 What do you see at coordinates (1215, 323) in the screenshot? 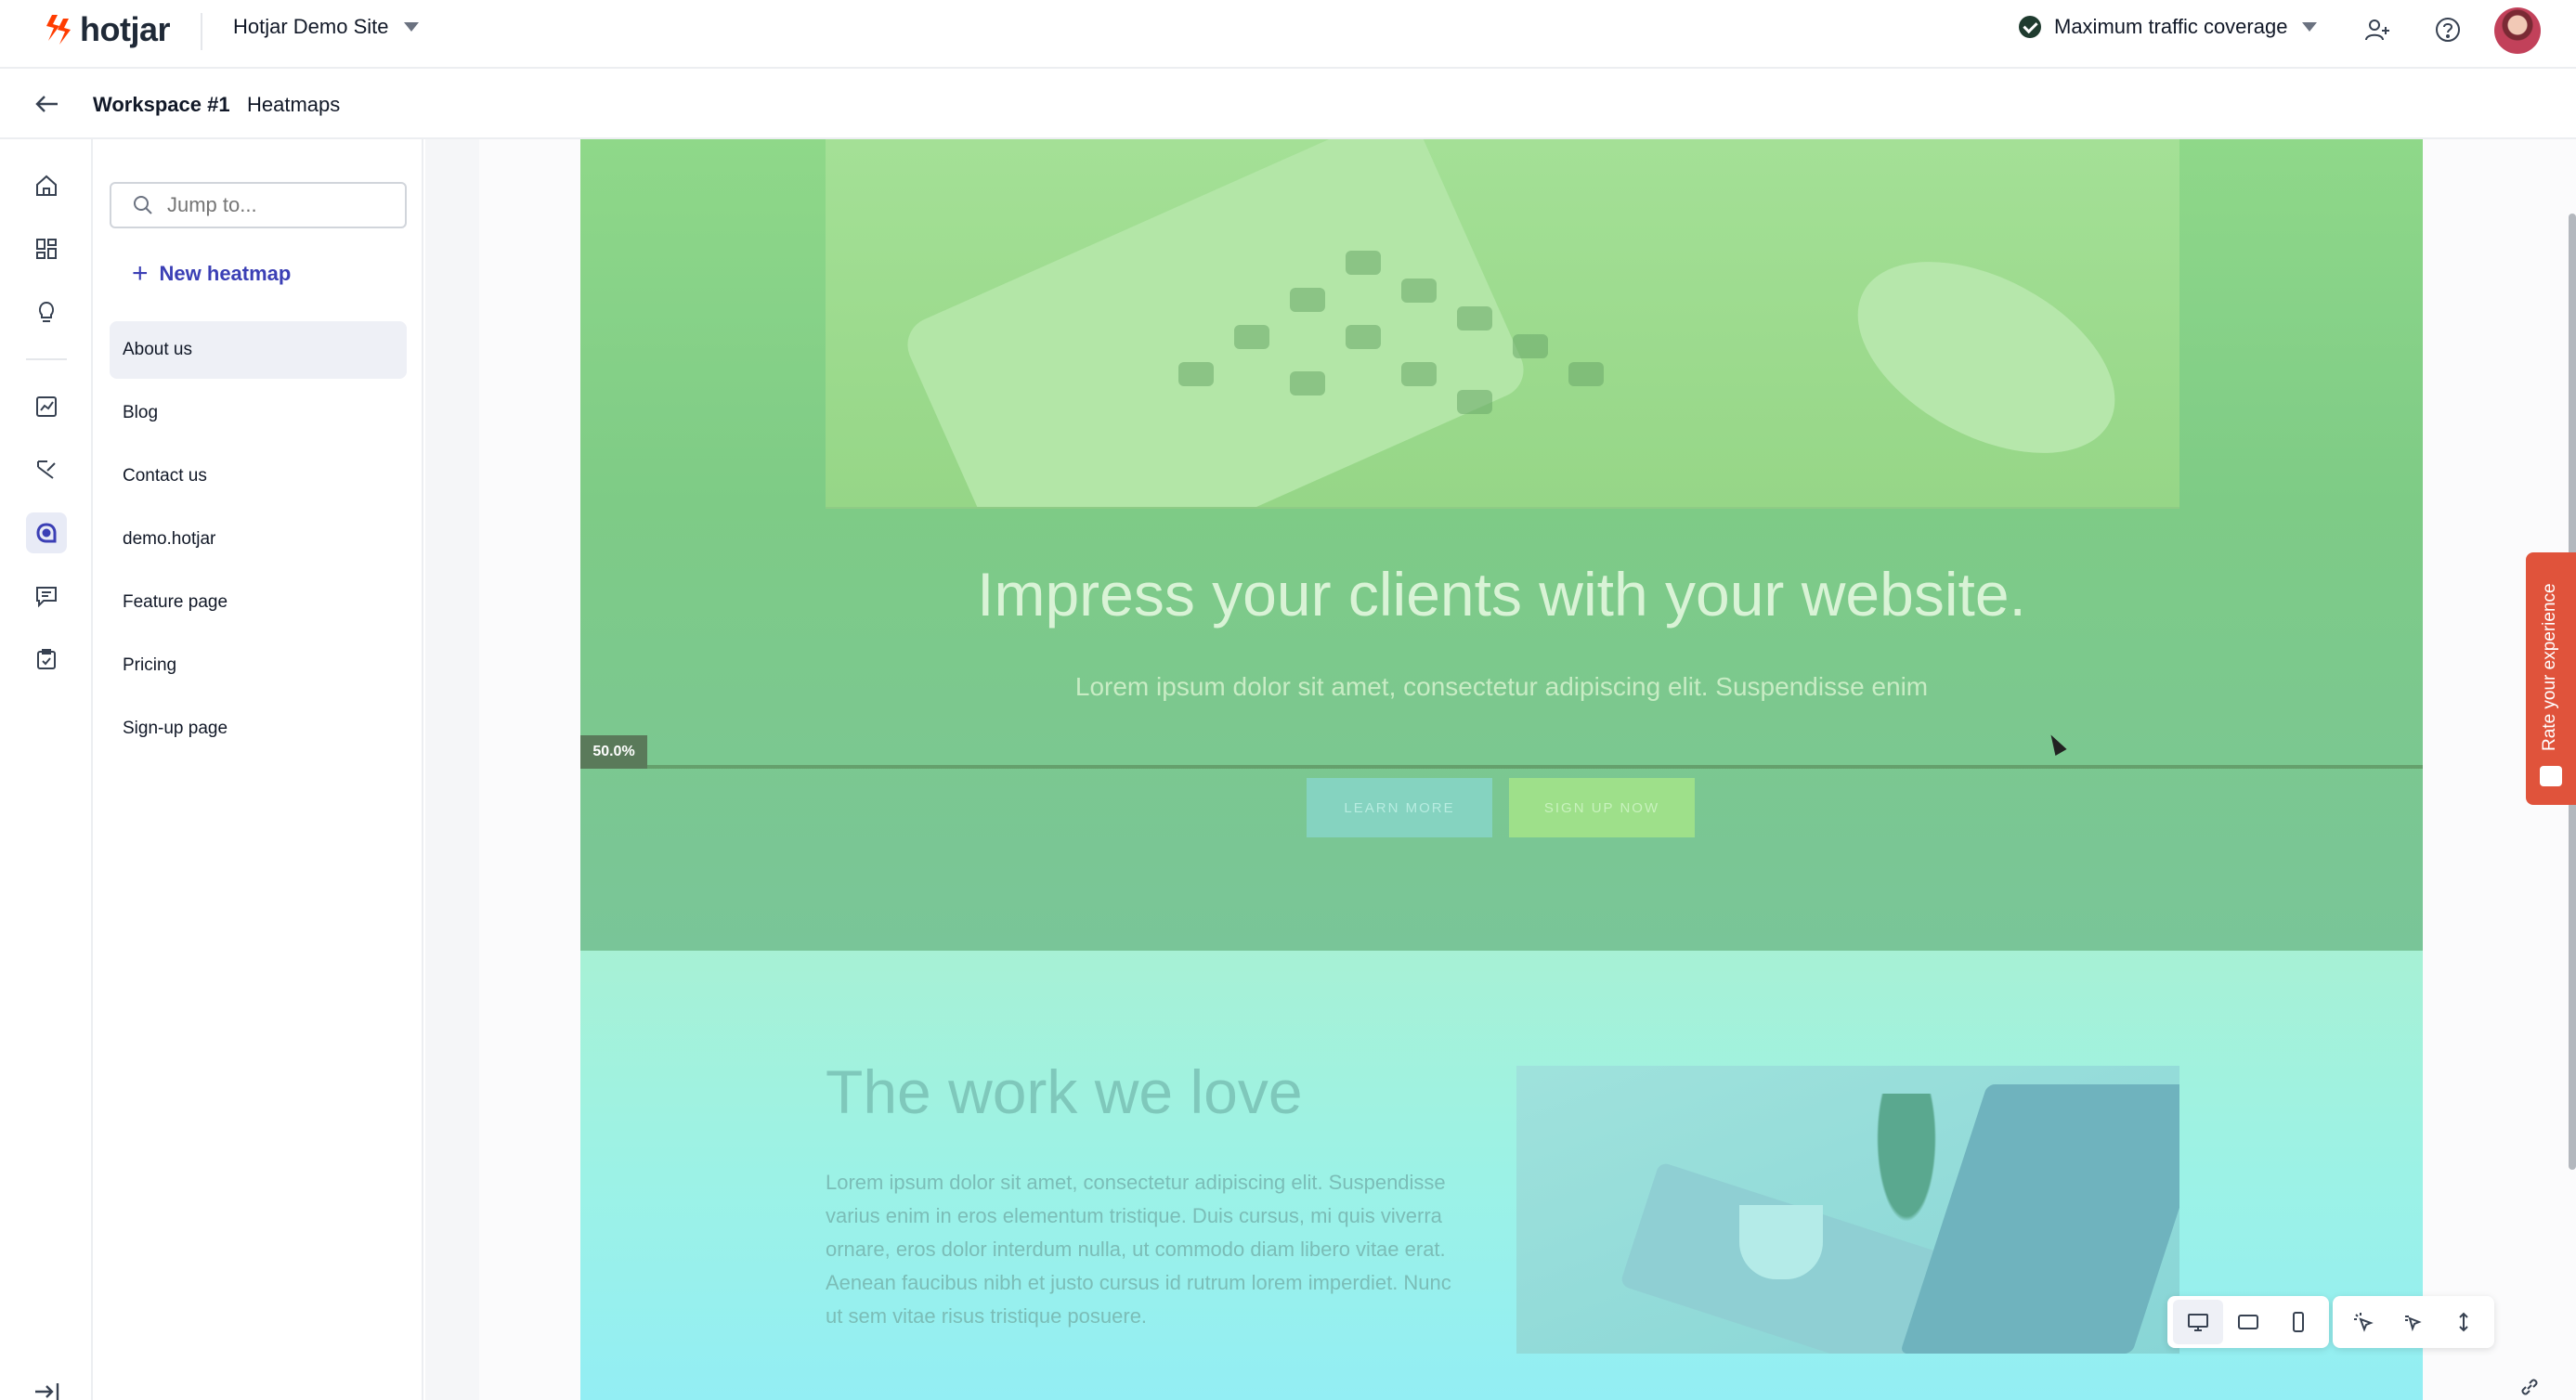
I see `tablet-shape` at bounding box center [1215, 323].